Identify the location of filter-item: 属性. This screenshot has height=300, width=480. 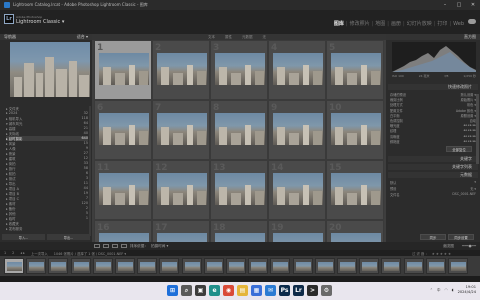
(228, 37).